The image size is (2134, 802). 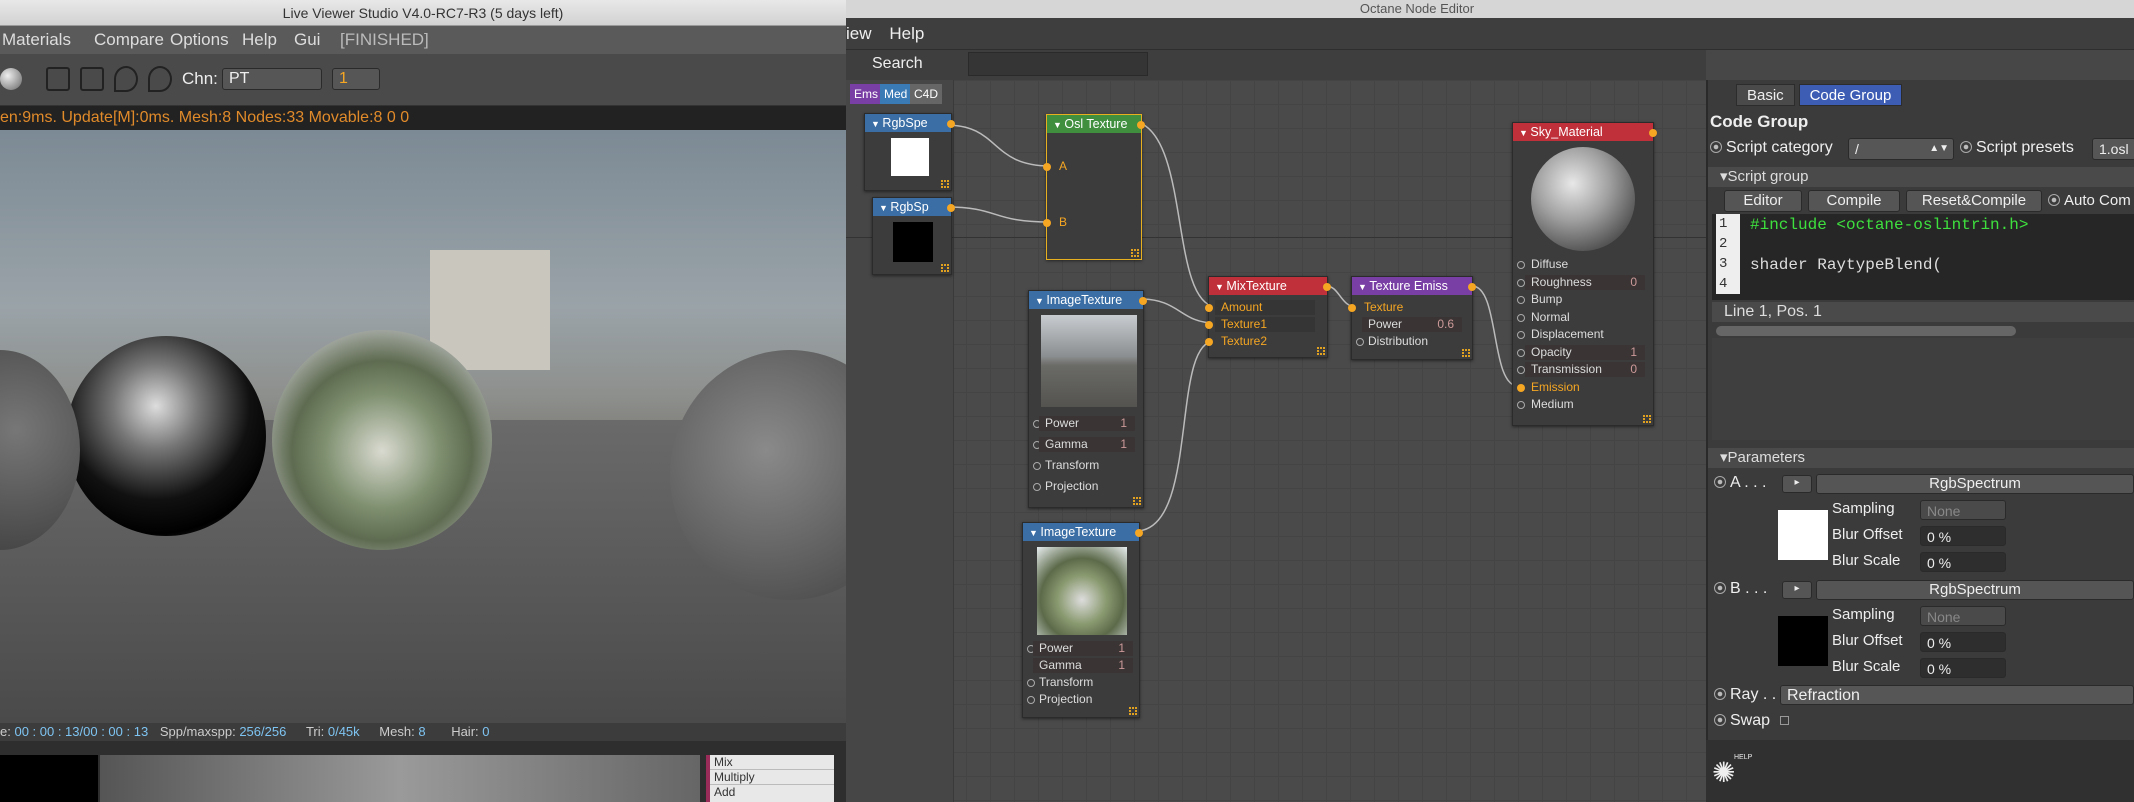 What do you see at coordinates (1412, 324) in the screenshot?
I see `param-power: Power 0.6` at bounding box center [1412, 324].